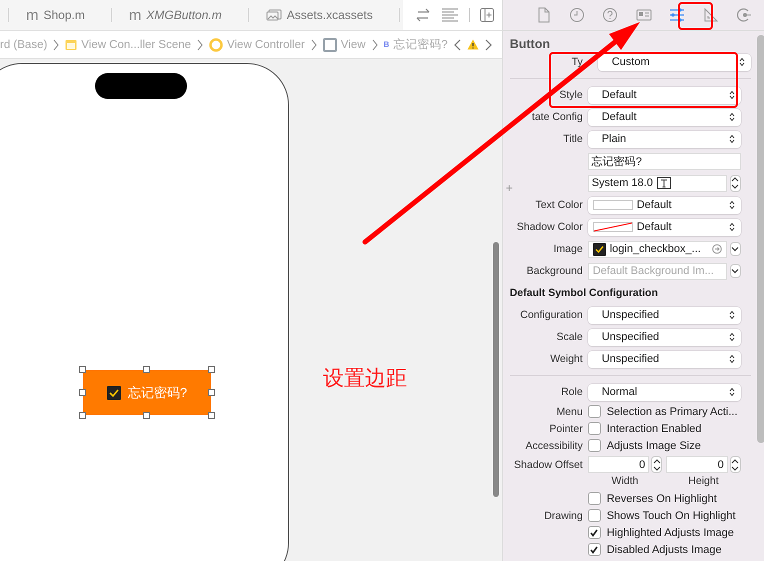  Describe the element at coordinates (577, 62) in the screenshot. I see `field-label: Ty` at that location.